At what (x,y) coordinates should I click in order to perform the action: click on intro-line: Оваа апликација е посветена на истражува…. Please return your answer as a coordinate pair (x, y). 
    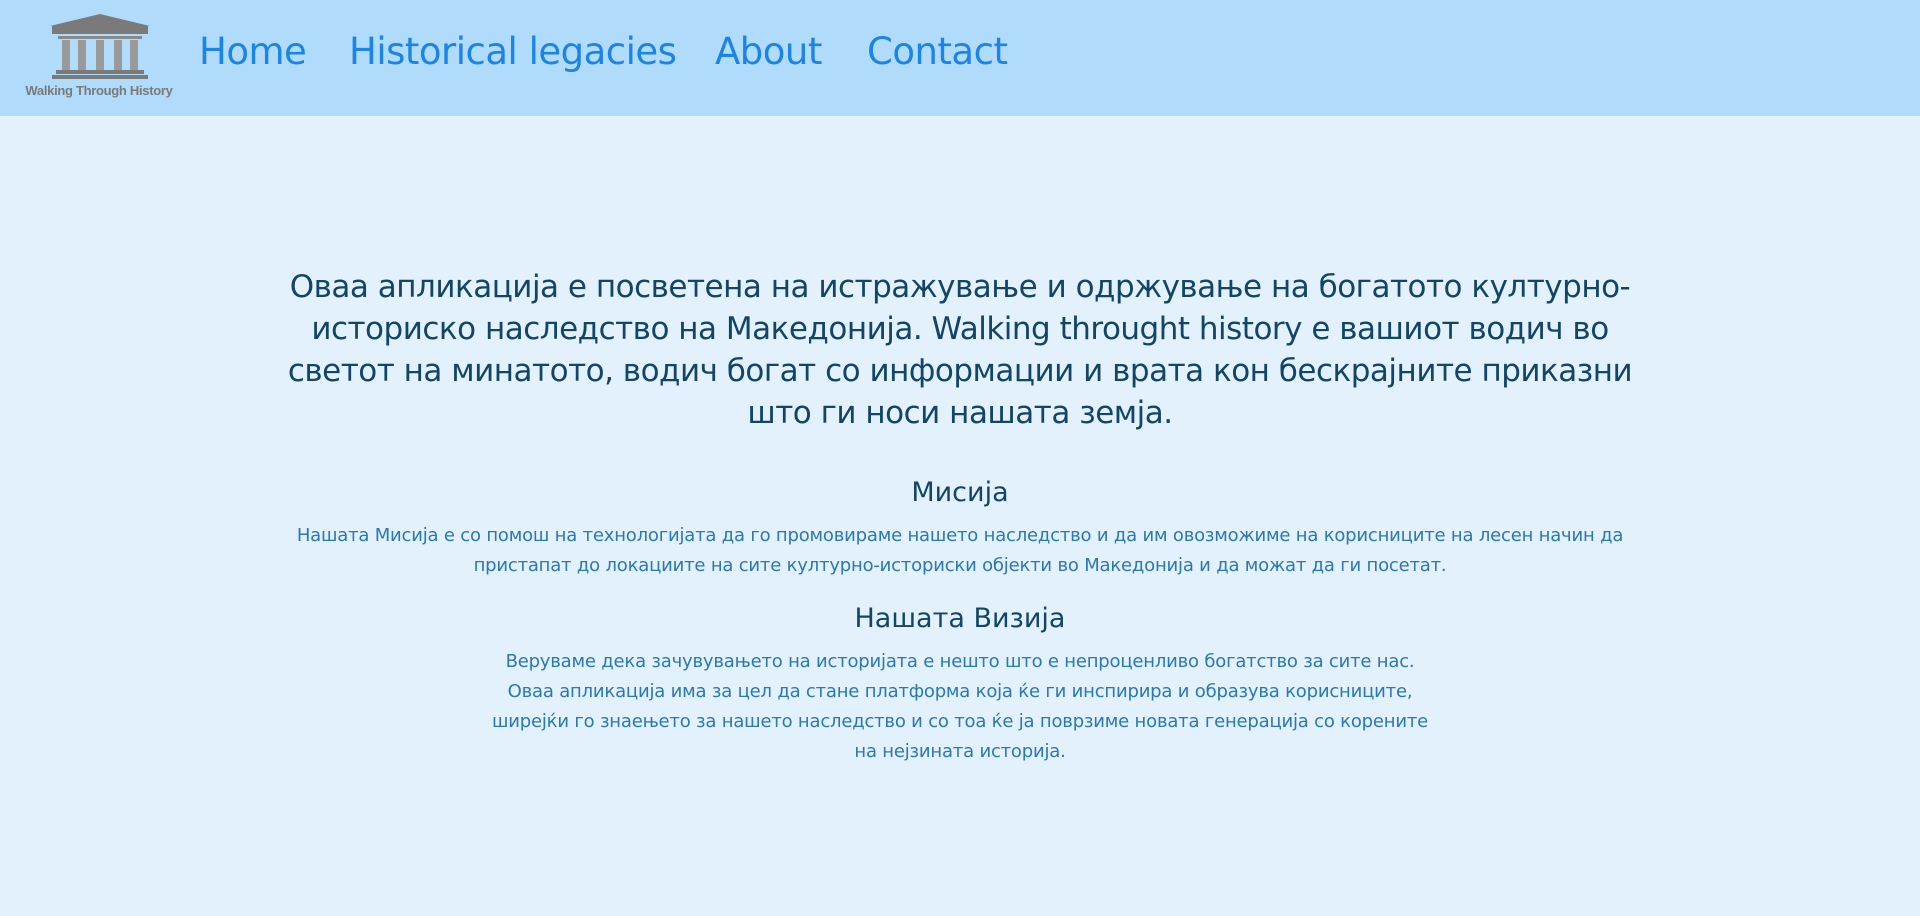
    Looking at the image, I should click on (960, 287).